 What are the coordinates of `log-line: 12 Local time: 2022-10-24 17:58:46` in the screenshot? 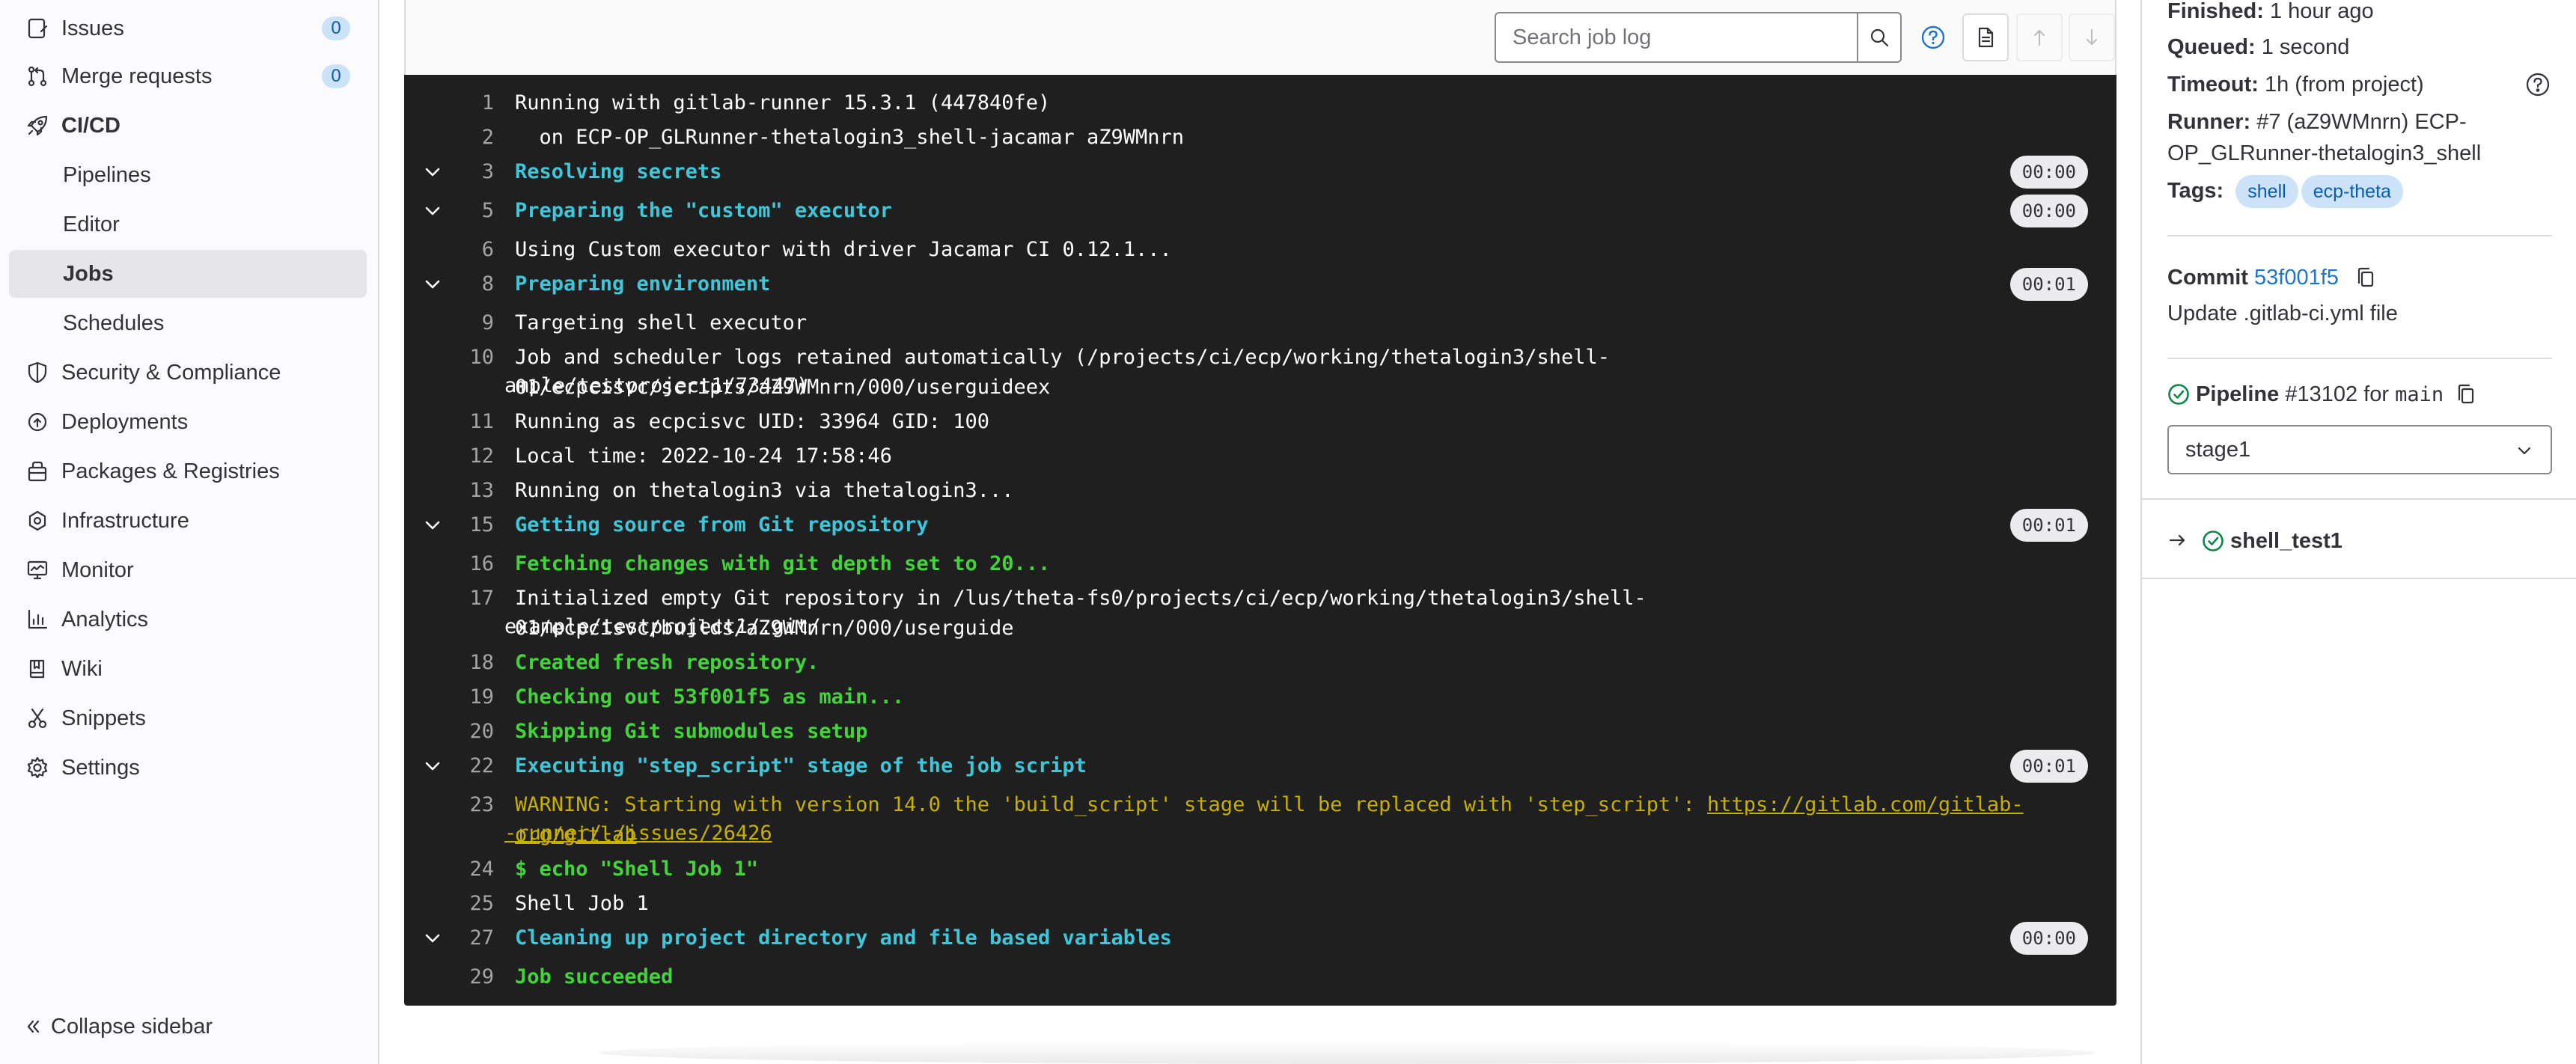 It's located at (1260, 459).